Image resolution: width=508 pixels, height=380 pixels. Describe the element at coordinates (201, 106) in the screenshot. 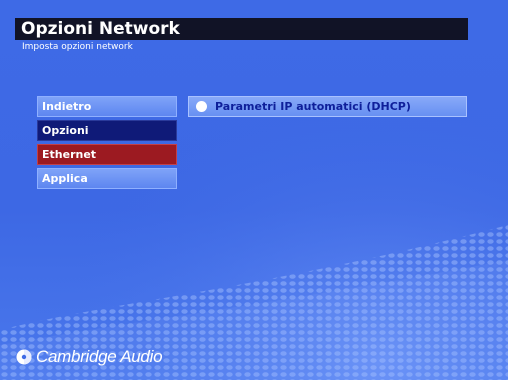

I see `radio-button-icon` at that location.